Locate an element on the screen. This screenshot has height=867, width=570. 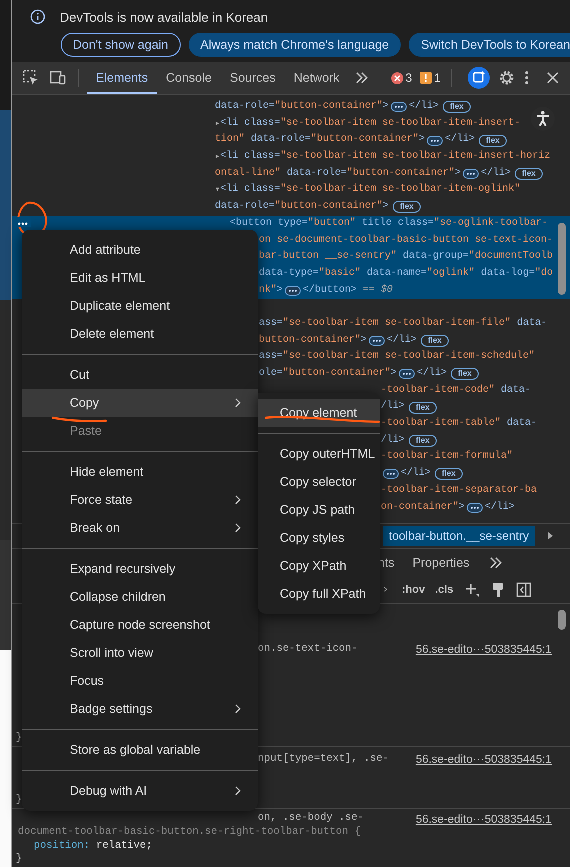
css-selector: on.se-text-icon- is located at coordinates (308, 649).